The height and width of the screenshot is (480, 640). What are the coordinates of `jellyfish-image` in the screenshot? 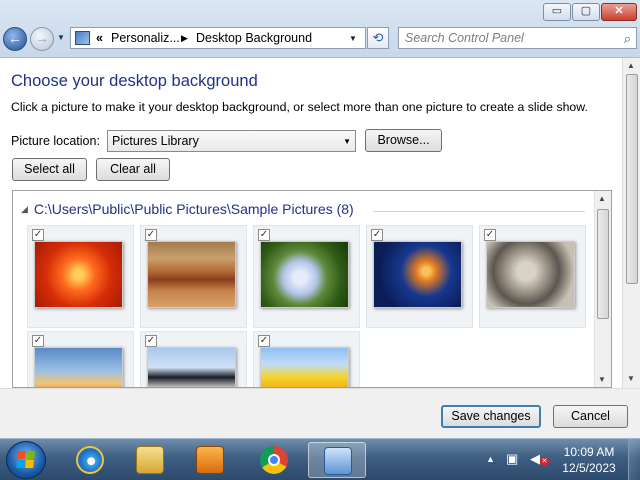 It's located at (417, 274).